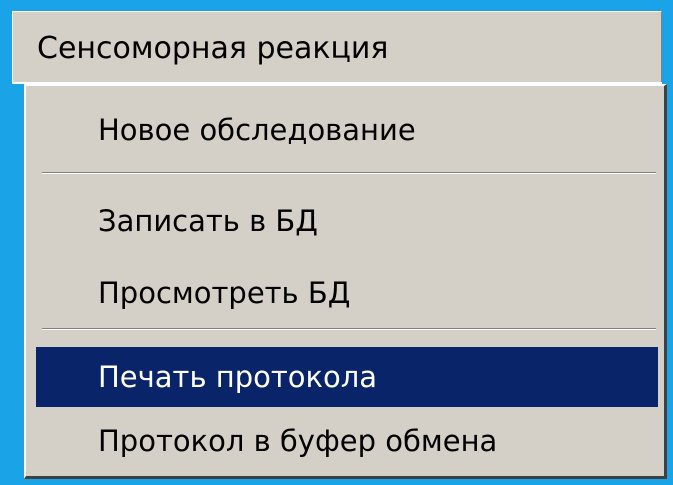 This screenshot has width=673, height=485. I want to click on menu-item-copy-protocol-to-clipboard: Протокол в буфер обмена, so click(346, 441).